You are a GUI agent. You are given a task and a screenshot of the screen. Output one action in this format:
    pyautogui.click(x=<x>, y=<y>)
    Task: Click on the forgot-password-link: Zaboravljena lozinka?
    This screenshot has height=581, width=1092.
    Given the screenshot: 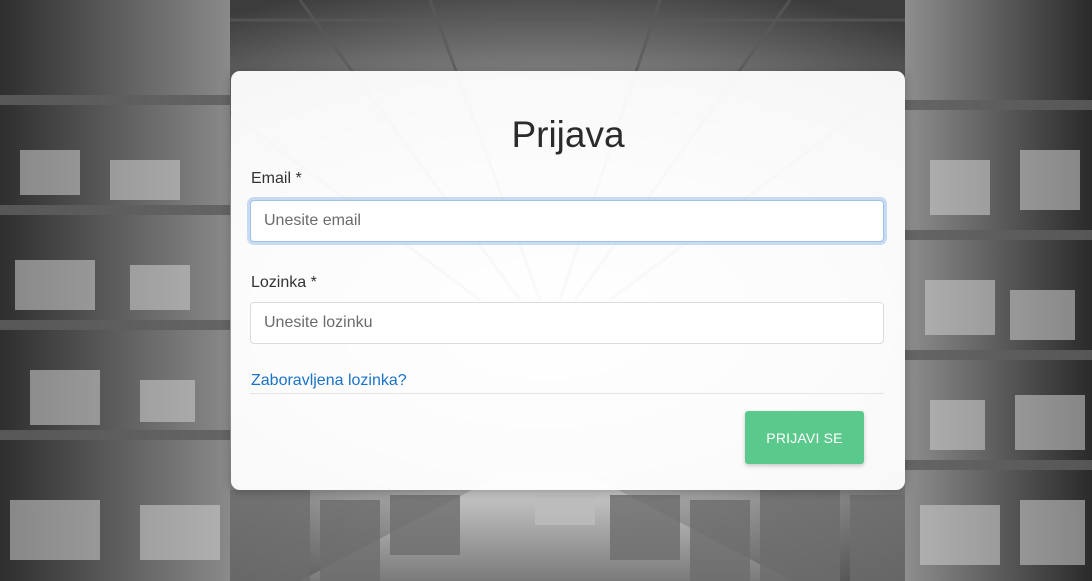 What is the action you would take?
    pyautogui.click(x=329, y=381)
    